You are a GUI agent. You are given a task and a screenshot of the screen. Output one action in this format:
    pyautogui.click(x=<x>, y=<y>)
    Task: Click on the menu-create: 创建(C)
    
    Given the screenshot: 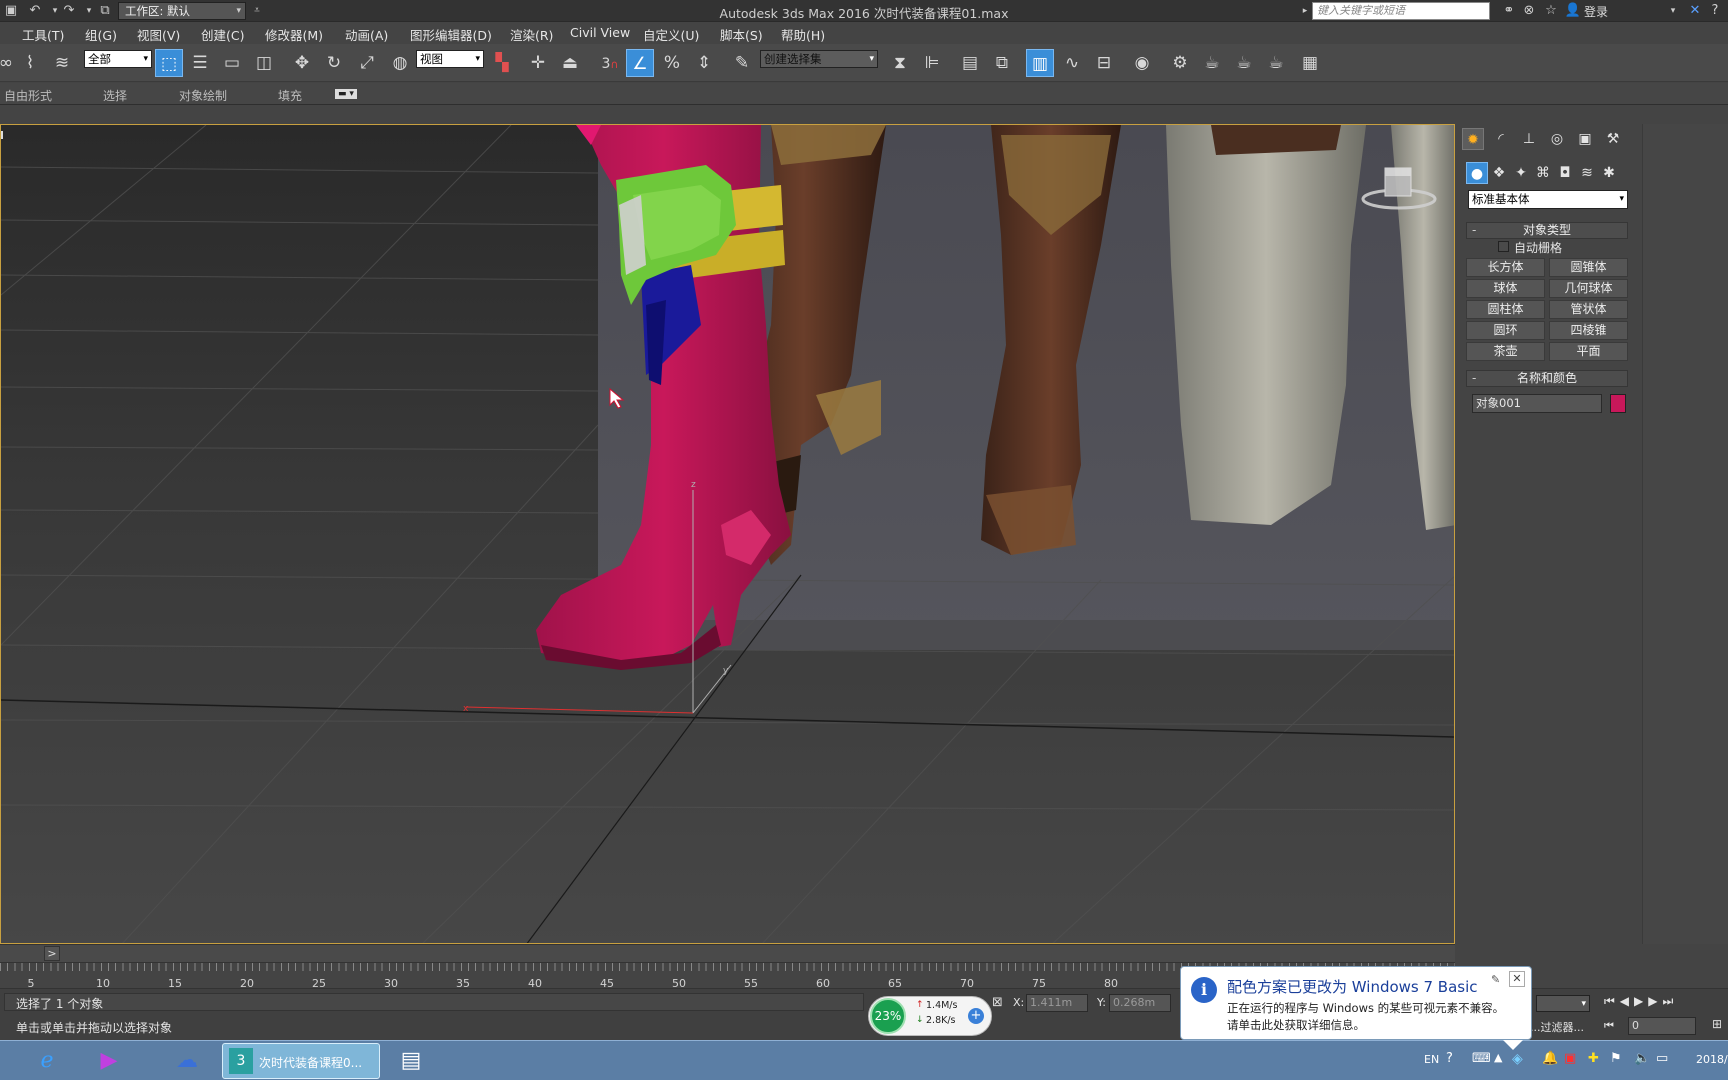 What is the action you would take?
    pyautogui.click(x=222, y=34)
    